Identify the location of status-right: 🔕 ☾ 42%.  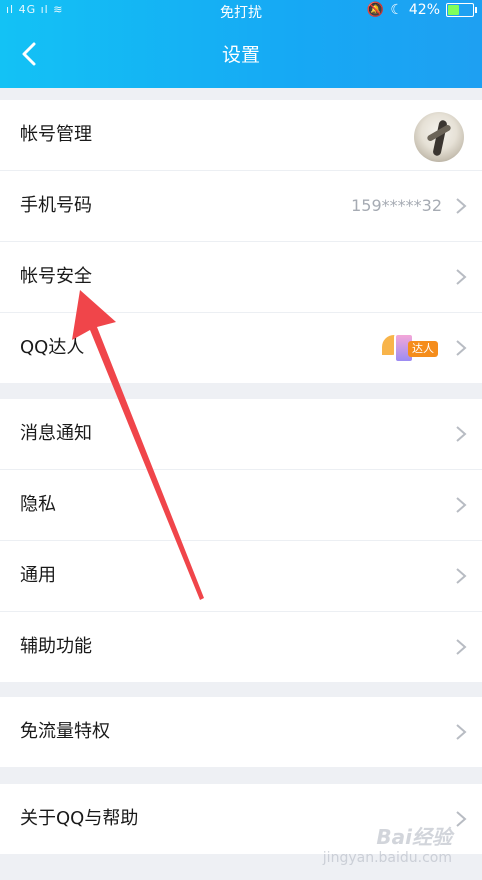
(421, 10).